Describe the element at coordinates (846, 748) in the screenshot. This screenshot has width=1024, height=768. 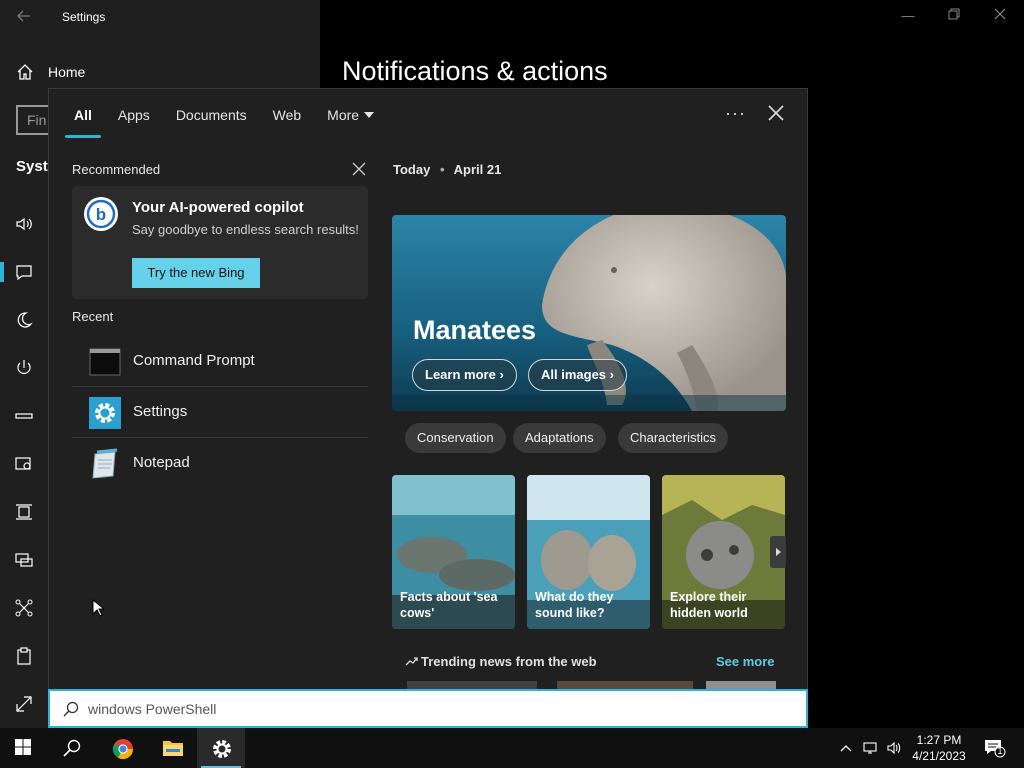
I see `show-hidden-icons-chevron-icon` at that location.